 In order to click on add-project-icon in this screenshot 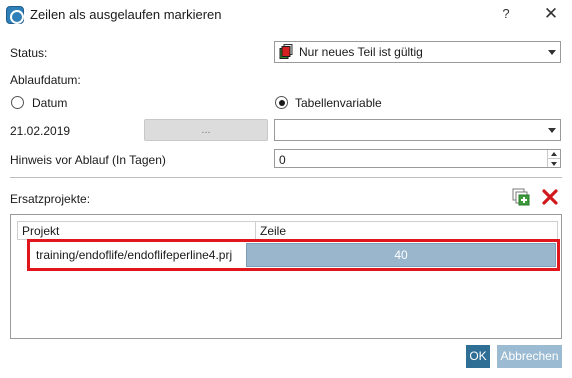, I will do `click(521, 197)`.